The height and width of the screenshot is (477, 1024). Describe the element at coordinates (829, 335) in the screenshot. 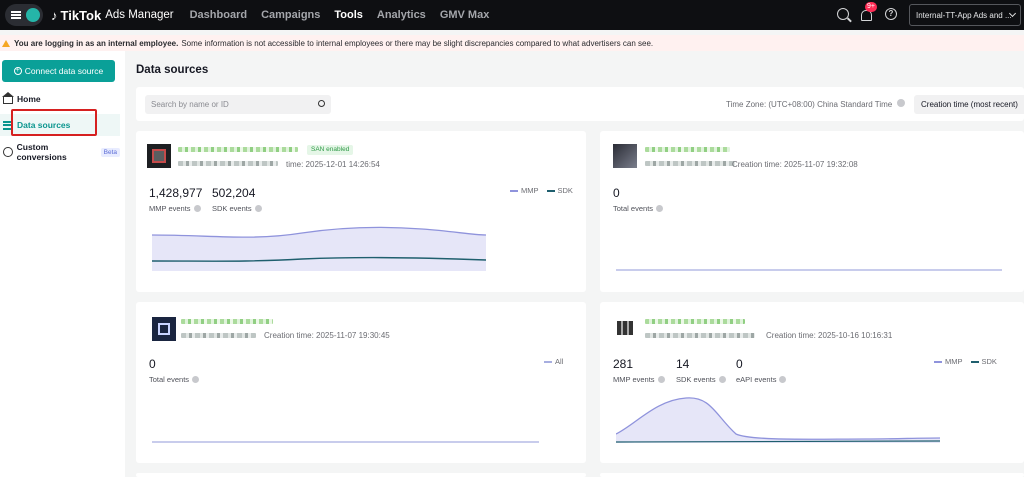

I see `creation-time: Creation time: 2025-10-16 10:16:31` at that location.